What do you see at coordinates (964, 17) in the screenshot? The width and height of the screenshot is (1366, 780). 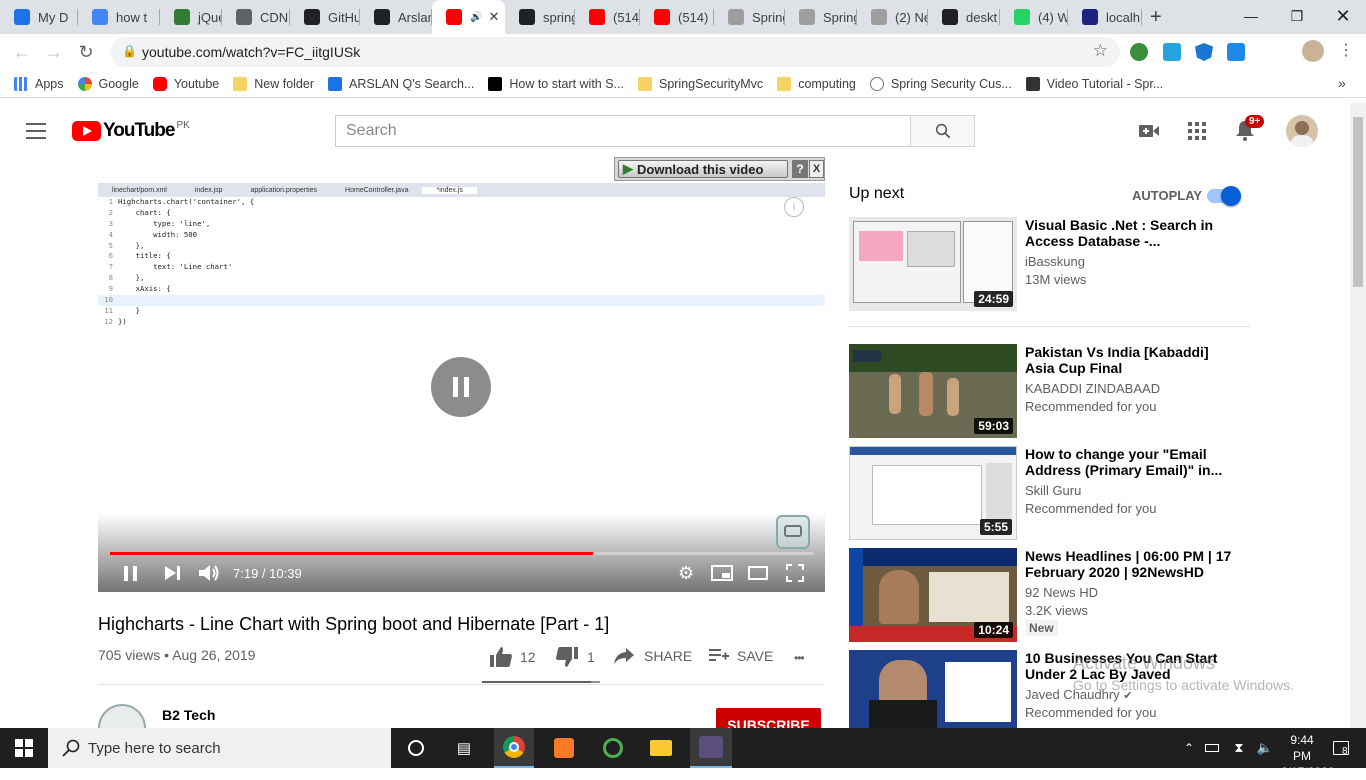 I see `browser-tab: deskt` at bounding box center [964, 17].